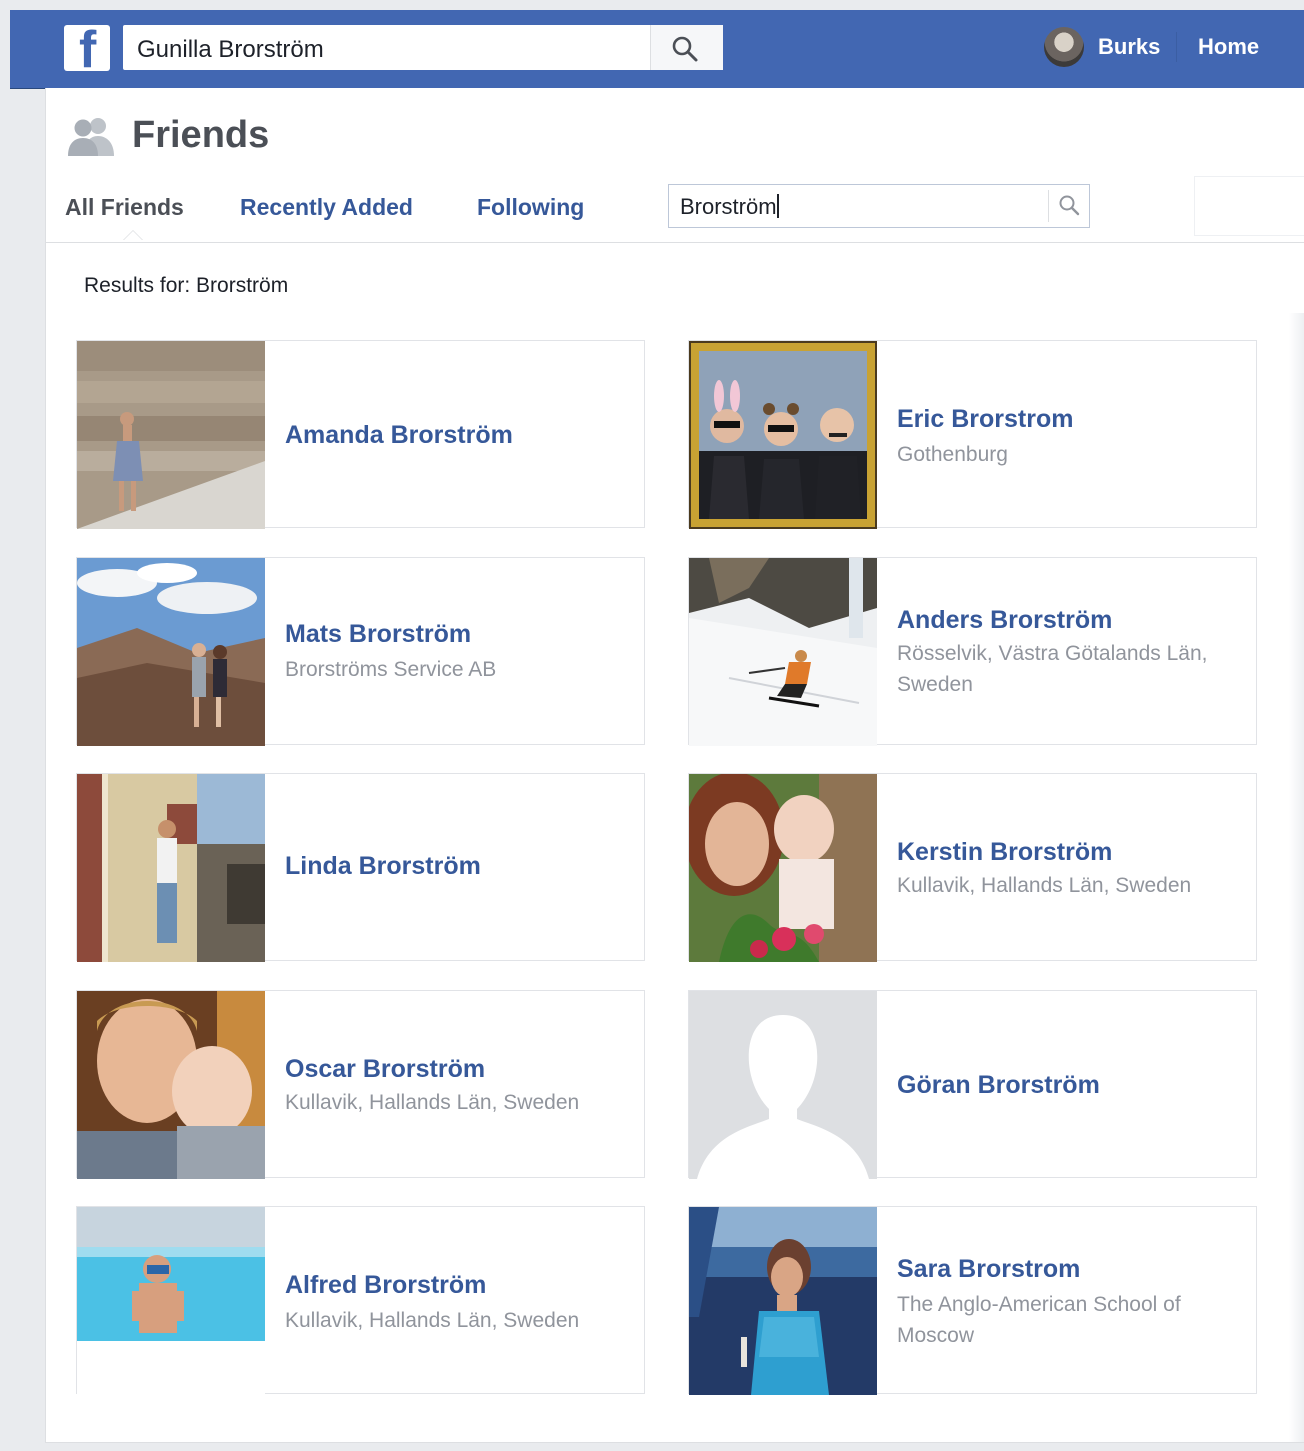 Image resolution: width=1304 pixels, height=1451 pixels. I want to click on text-cursor, so click(777, 206).